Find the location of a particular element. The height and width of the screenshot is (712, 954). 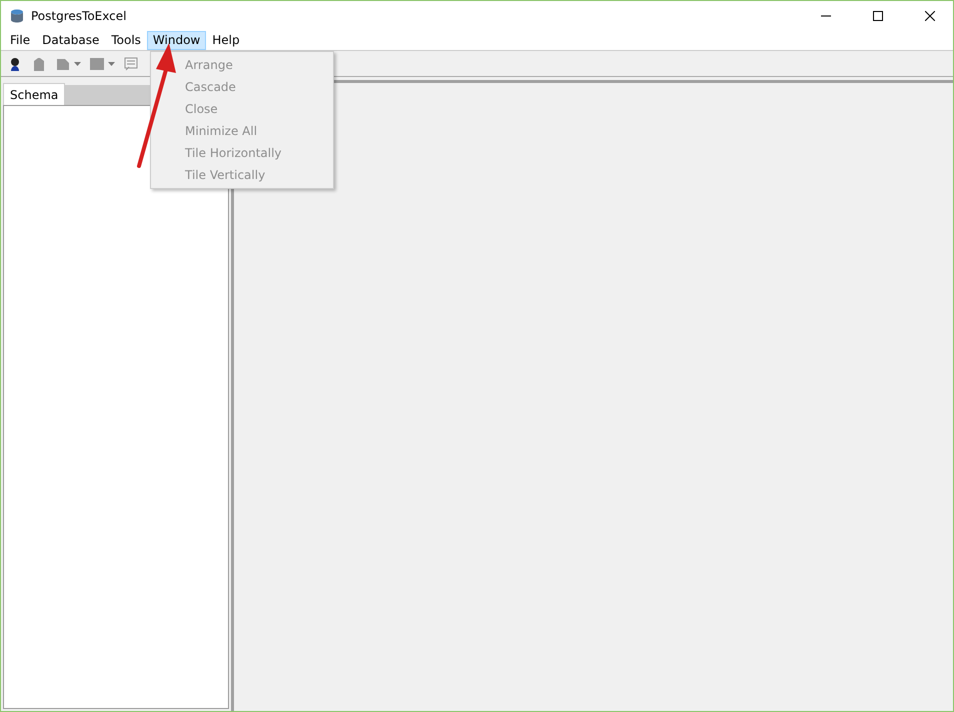

menu-item: Help is located at coordinates (226, 40).